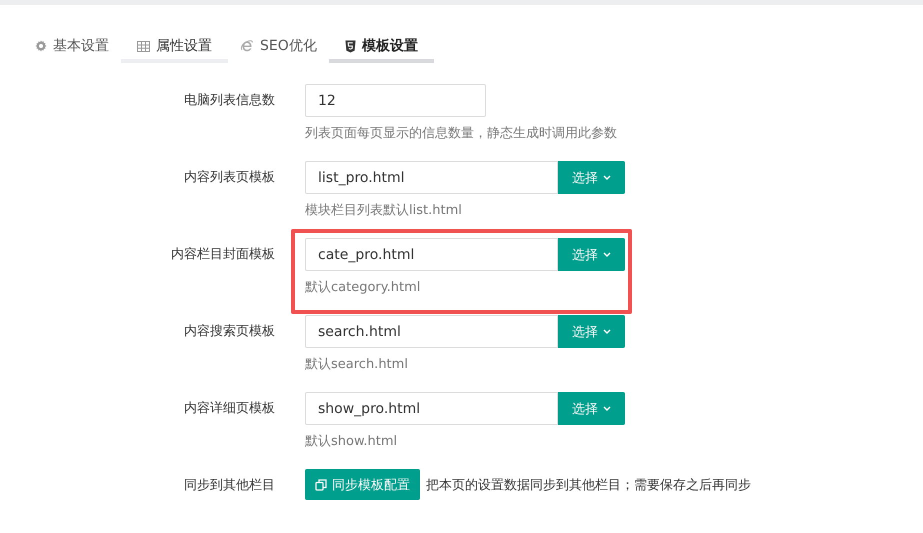  I want to click on help-text: 默认show.html, so click(351, 442).